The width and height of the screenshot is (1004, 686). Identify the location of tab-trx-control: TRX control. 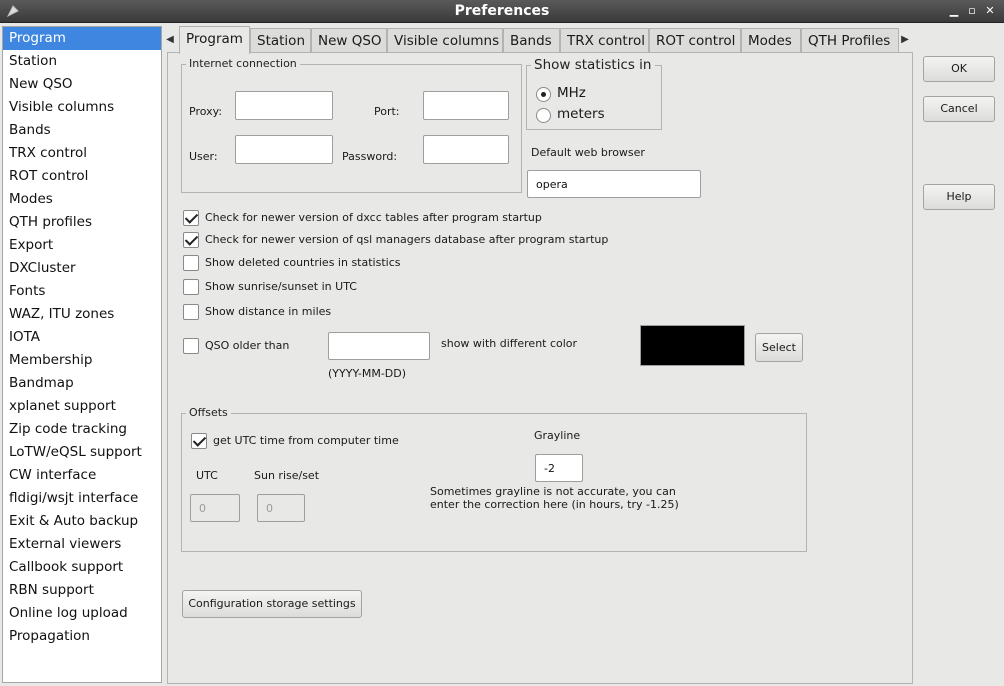
(604, 40).